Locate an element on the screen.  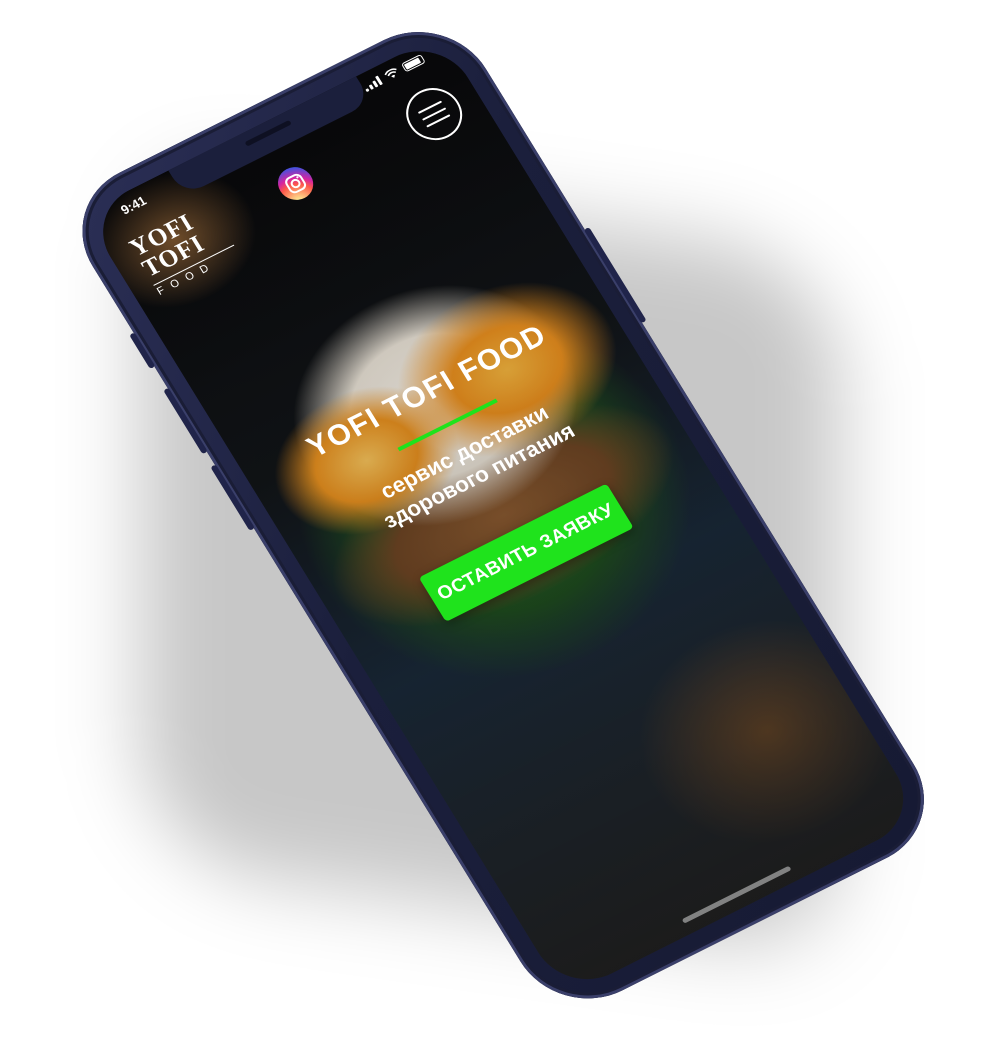
battery-icon is located at coordinates (413, 63).